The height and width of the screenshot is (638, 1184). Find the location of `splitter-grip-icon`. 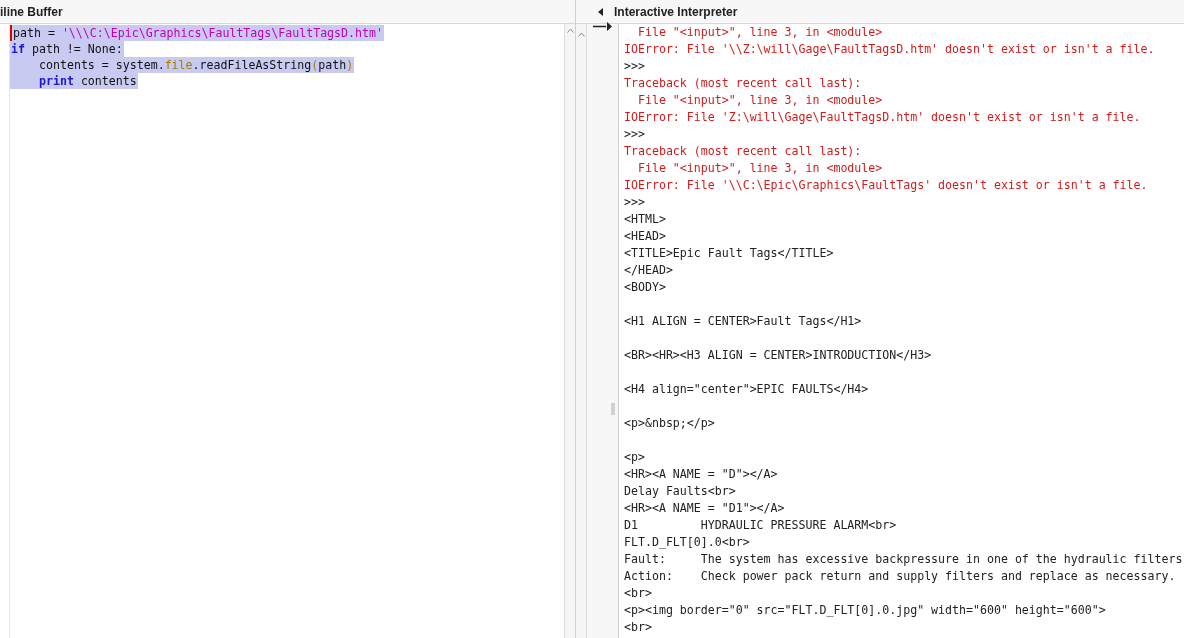

splitter-grip-icon is located at coordinates (613, 409).